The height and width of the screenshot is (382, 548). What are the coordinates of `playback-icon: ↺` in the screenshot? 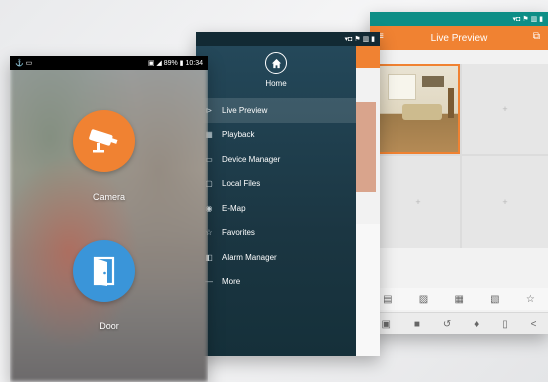 It's located at (447, 324).